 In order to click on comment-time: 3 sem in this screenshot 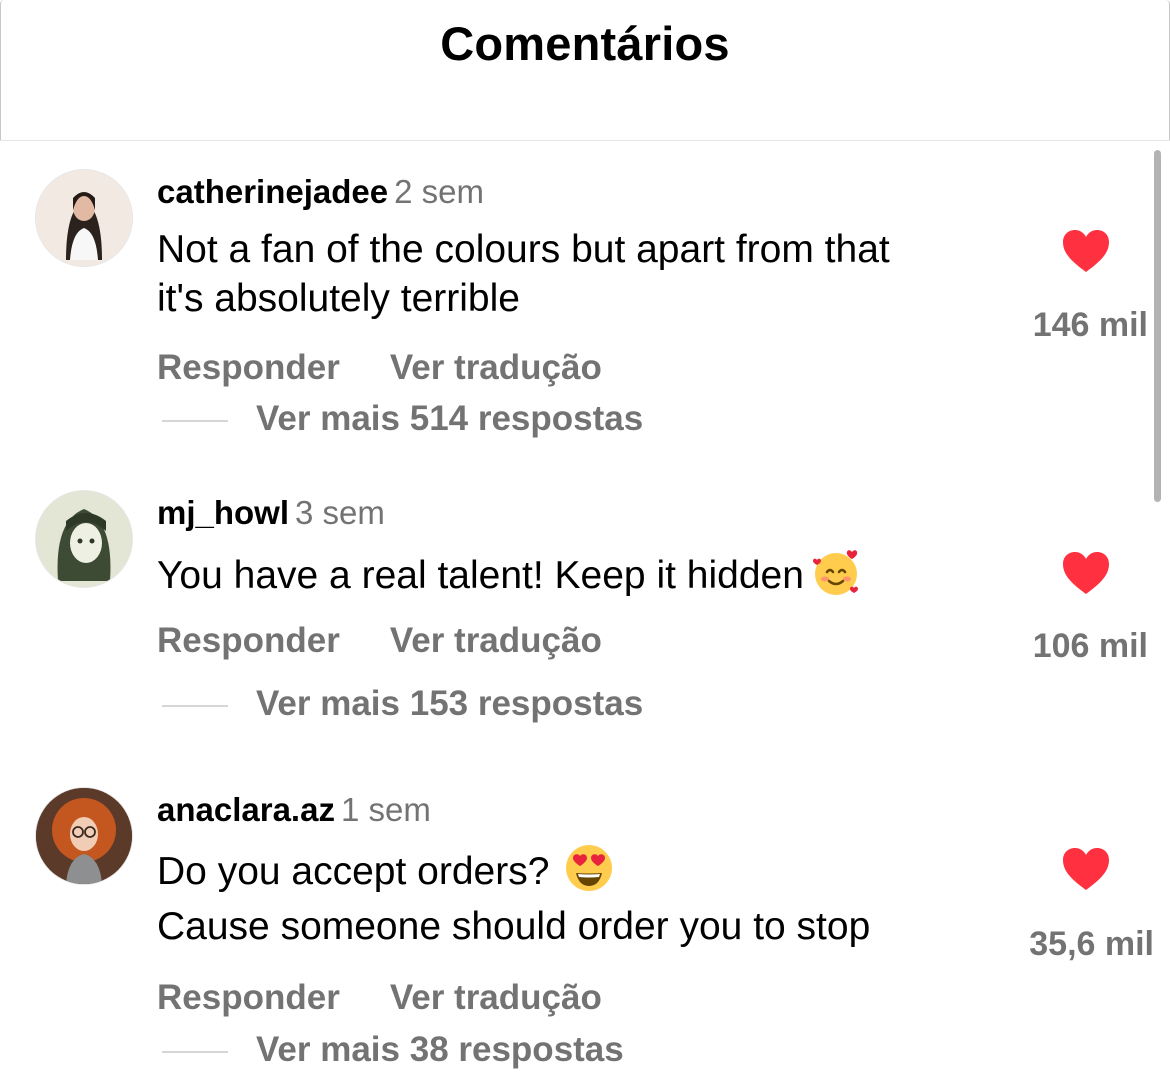, I will do `click(340, 512)`.